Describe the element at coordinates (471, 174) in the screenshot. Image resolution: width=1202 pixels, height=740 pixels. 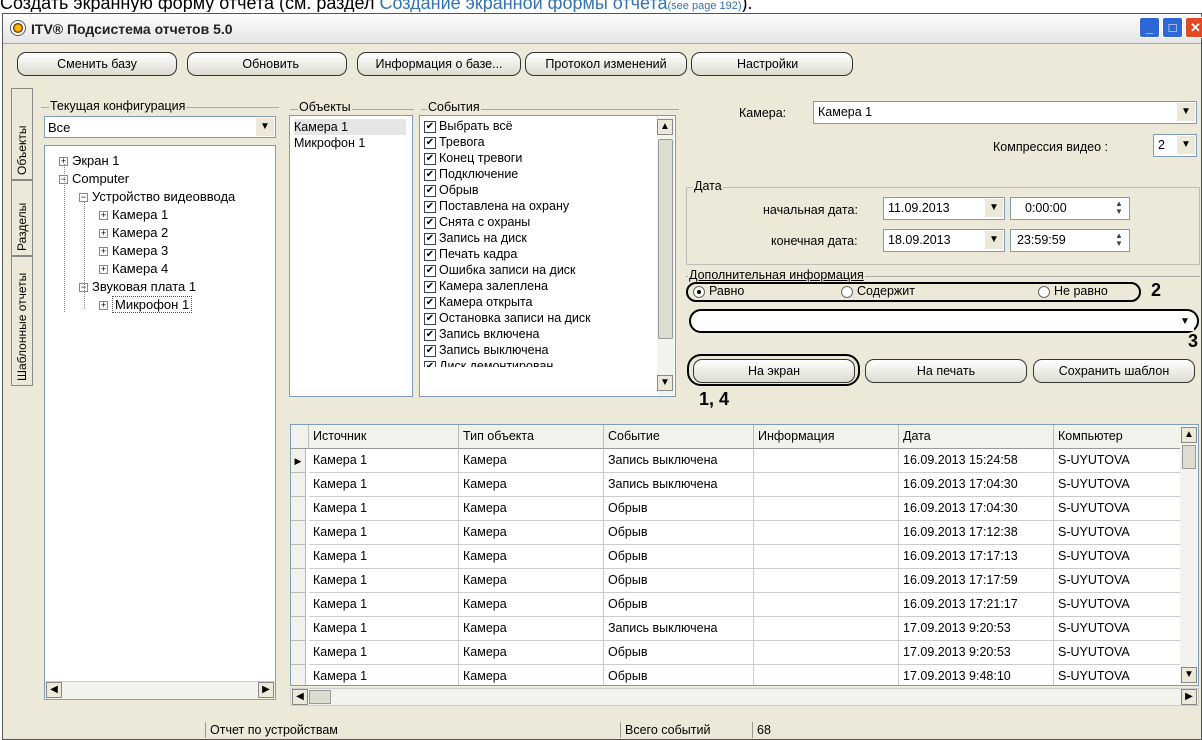
I see `list-item: ✔ Подключение` at that location.